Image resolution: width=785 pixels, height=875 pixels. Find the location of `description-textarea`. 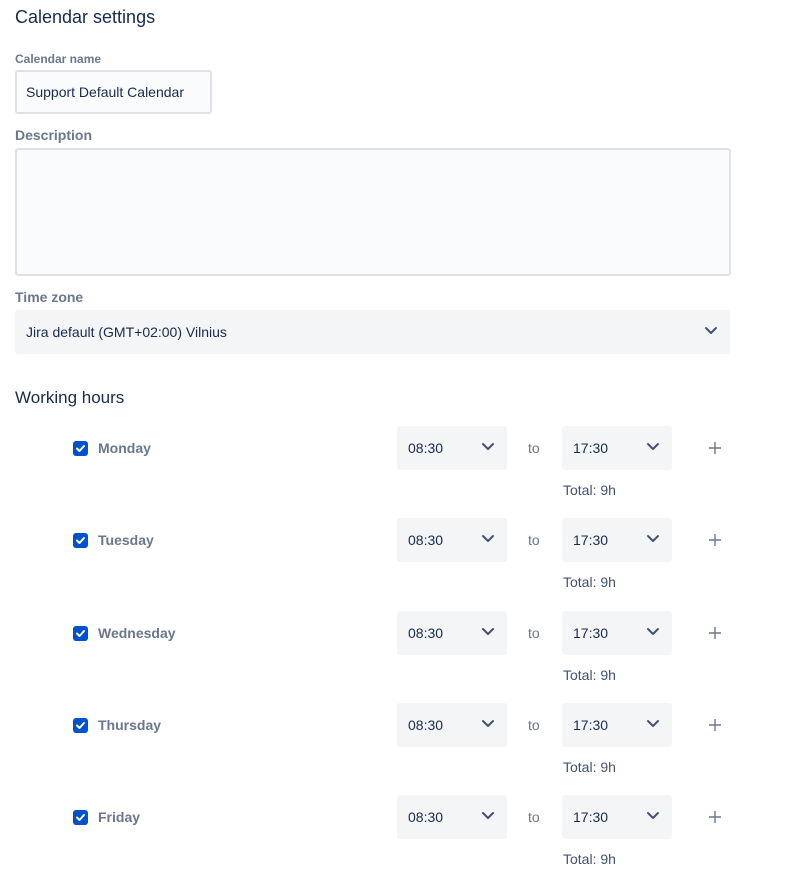

description-textarea is located at coordinates (373, 212).